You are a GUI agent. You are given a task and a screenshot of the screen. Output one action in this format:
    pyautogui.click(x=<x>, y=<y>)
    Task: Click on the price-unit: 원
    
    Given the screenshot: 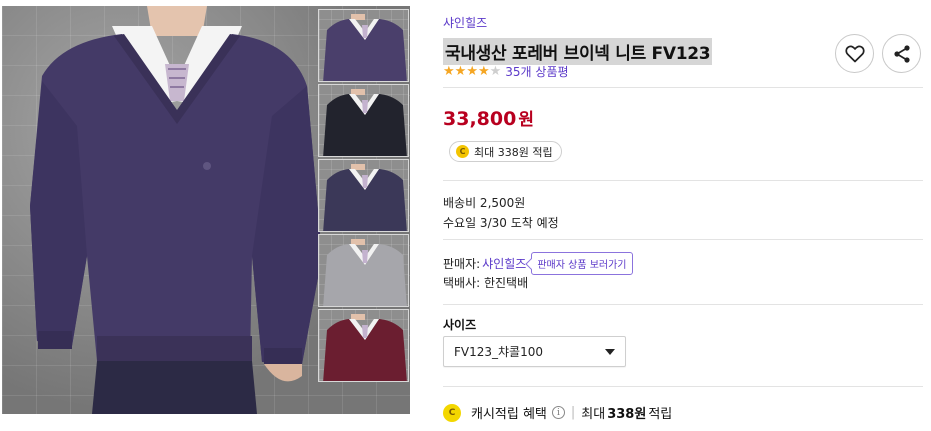 What is the action you would take?
    pyautogui.click(x=526, y=120)
    